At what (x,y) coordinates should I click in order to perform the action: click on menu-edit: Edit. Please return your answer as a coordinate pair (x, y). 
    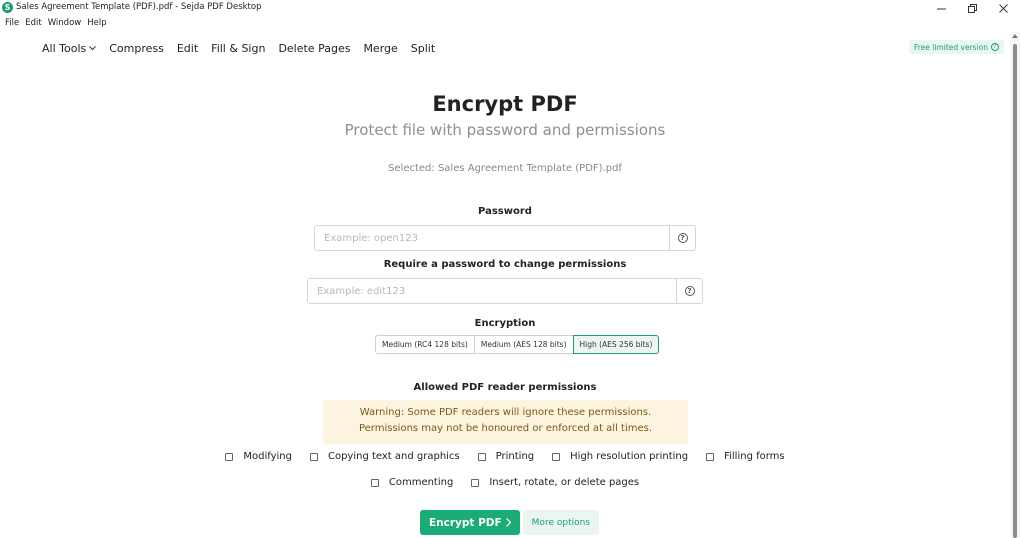
    Looking at the image, I should click on (33, 23).